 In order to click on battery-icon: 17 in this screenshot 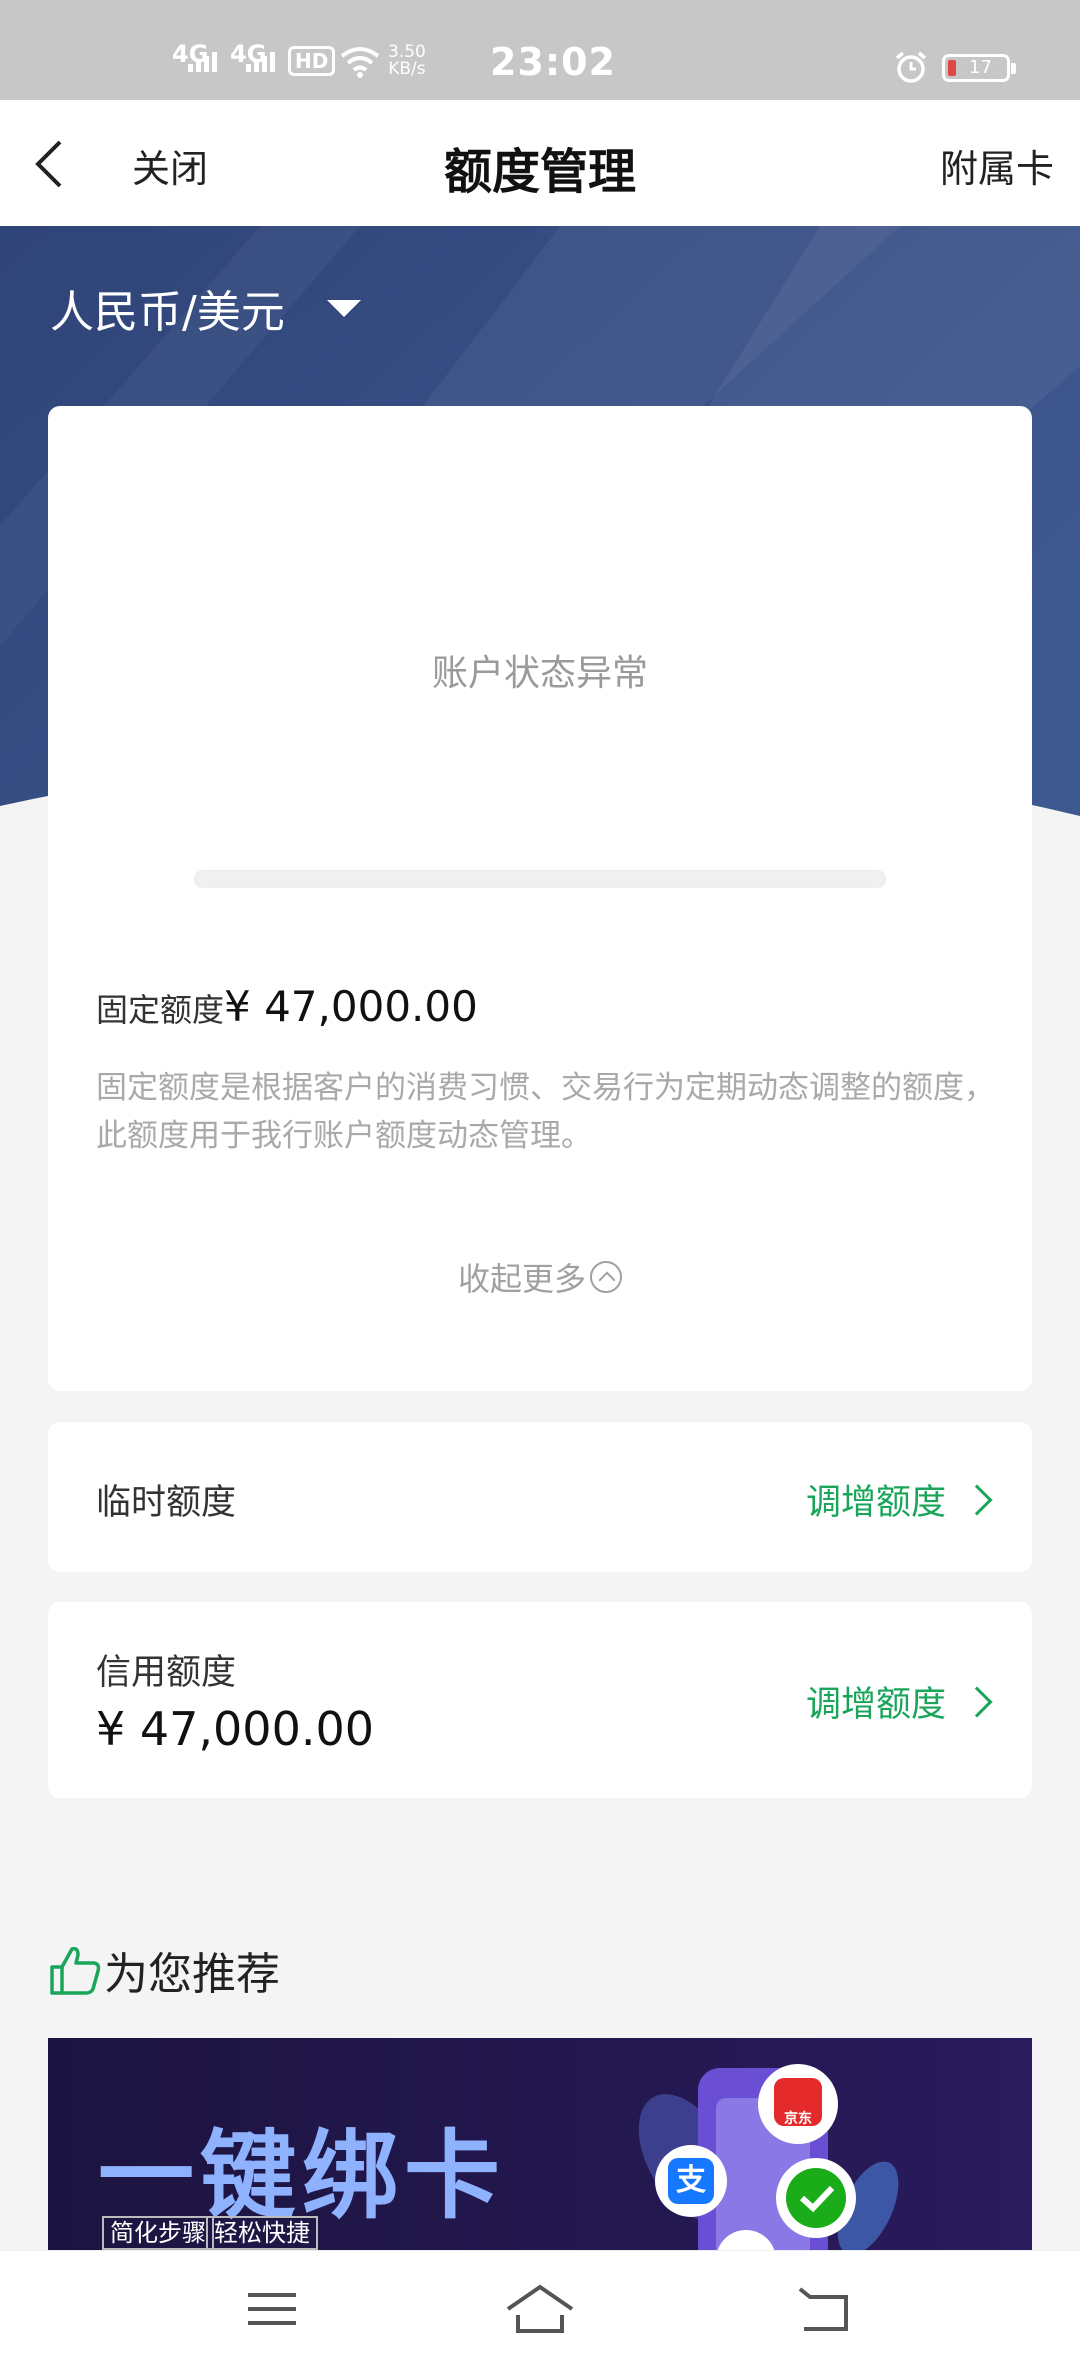, I will do `click(979, 68)`.